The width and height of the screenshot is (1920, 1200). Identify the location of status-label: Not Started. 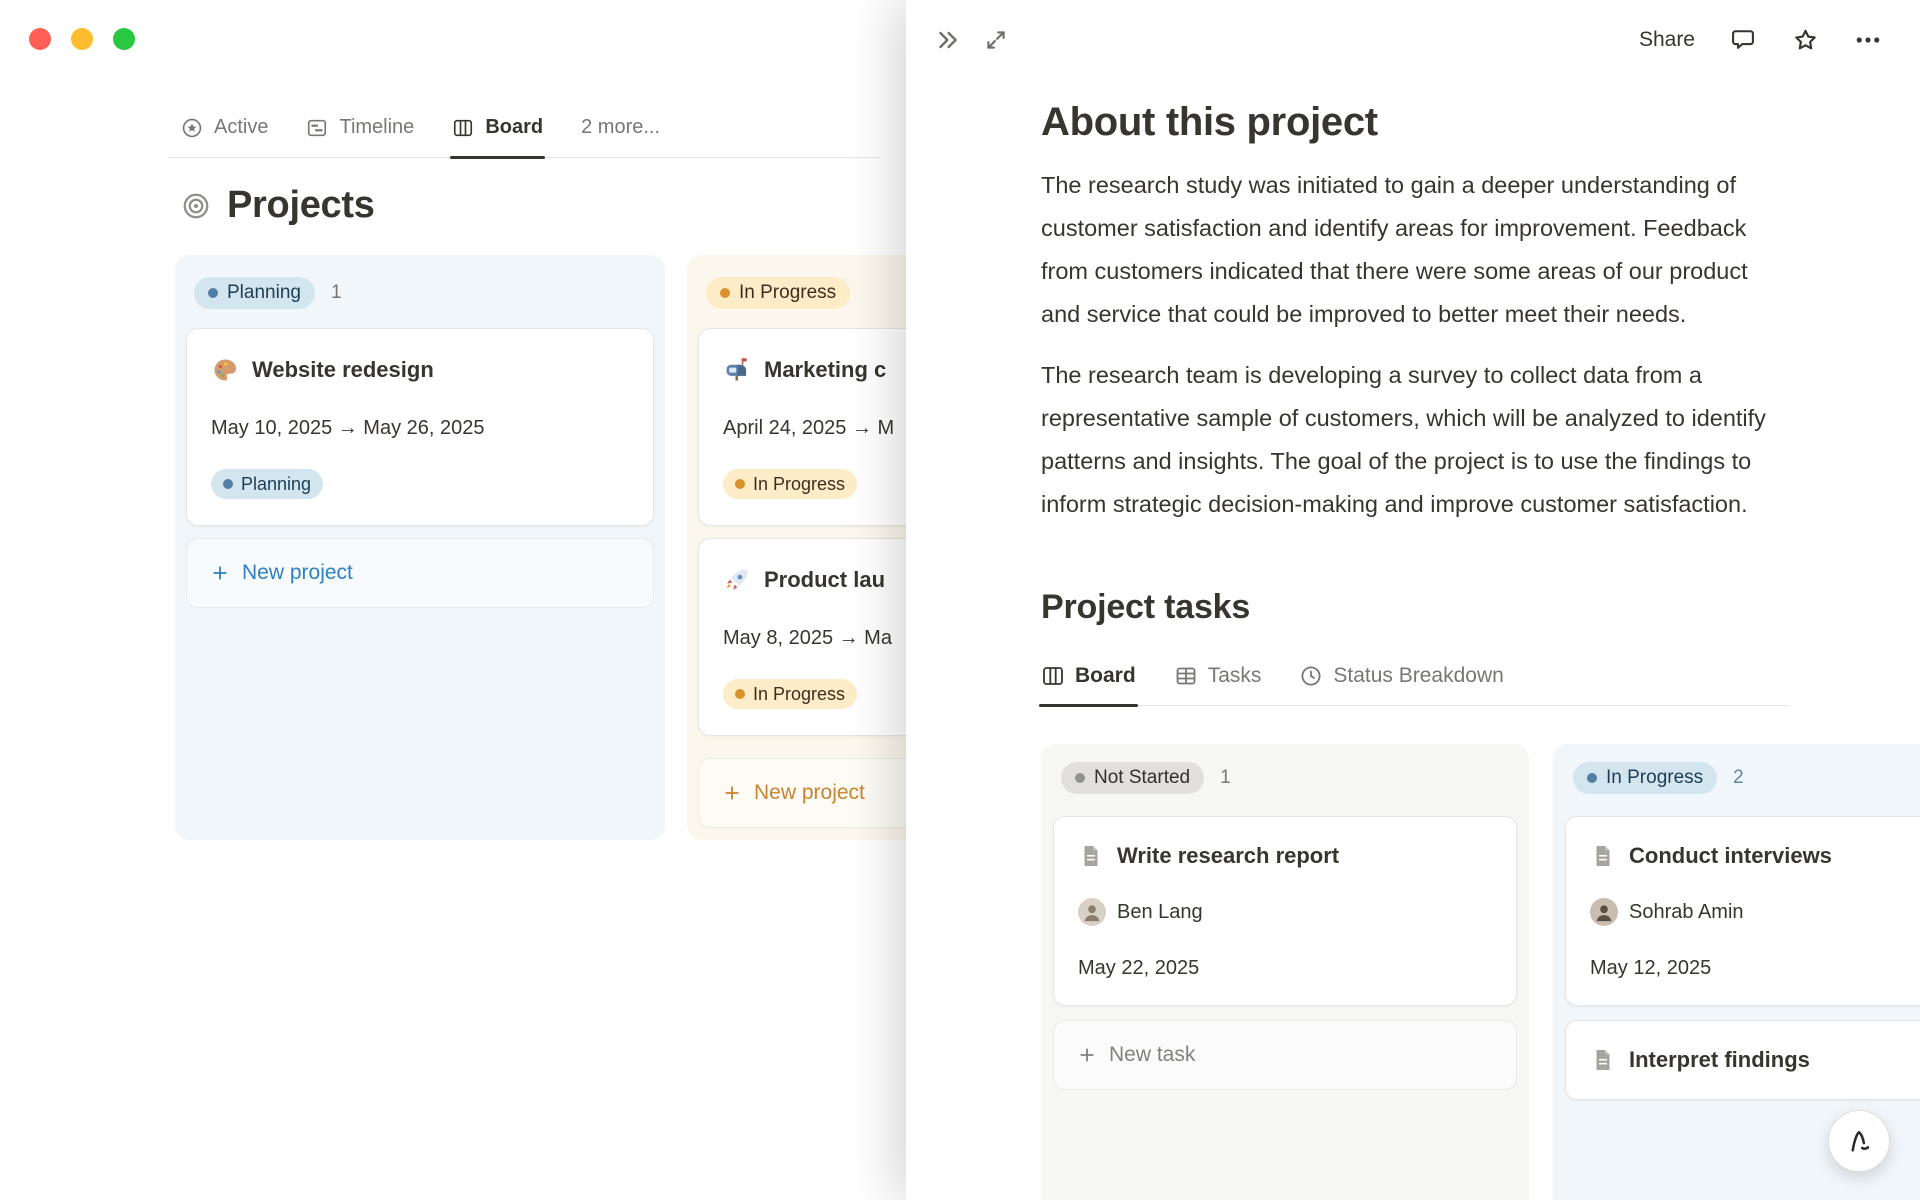
(1142, 777).